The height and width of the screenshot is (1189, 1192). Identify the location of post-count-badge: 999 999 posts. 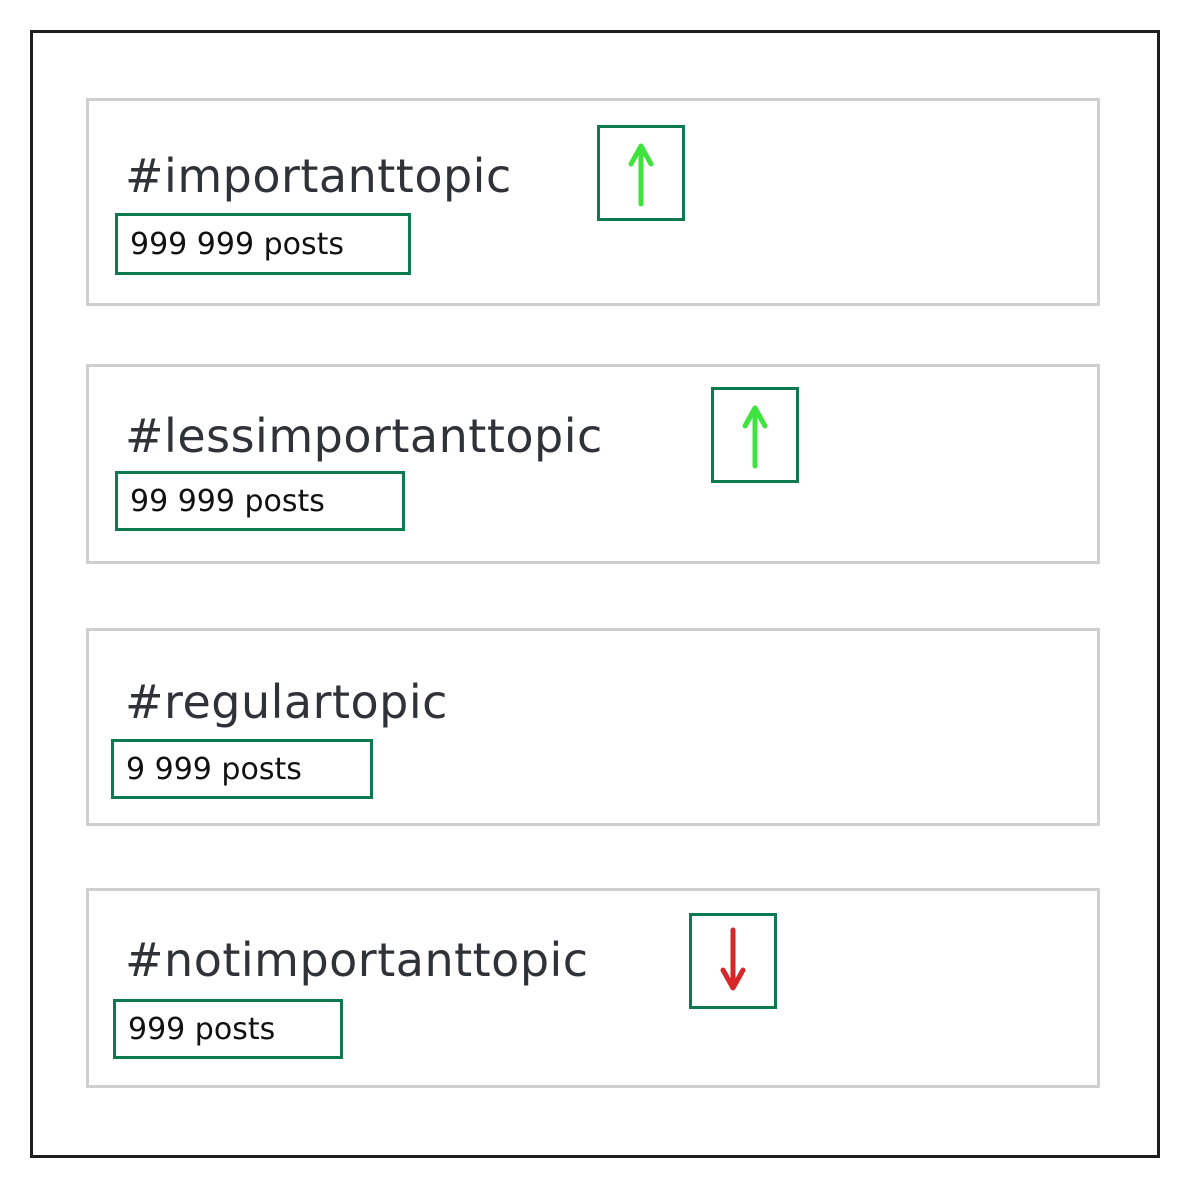
(263, 244).